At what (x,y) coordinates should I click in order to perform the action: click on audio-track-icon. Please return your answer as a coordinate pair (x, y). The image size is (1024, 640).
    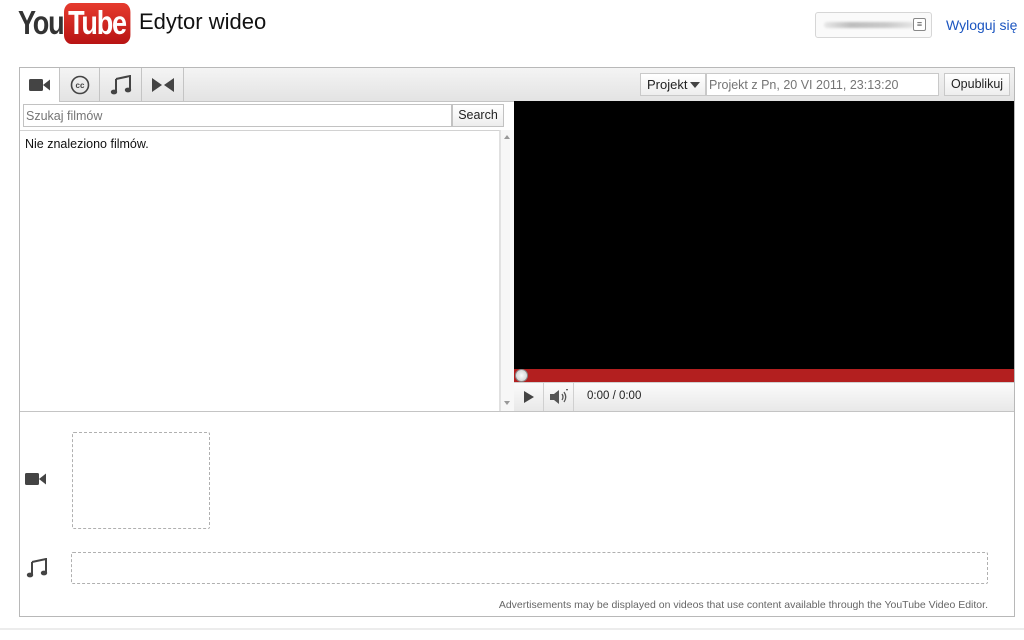
    Looking at the image, I should click on (37, 570).